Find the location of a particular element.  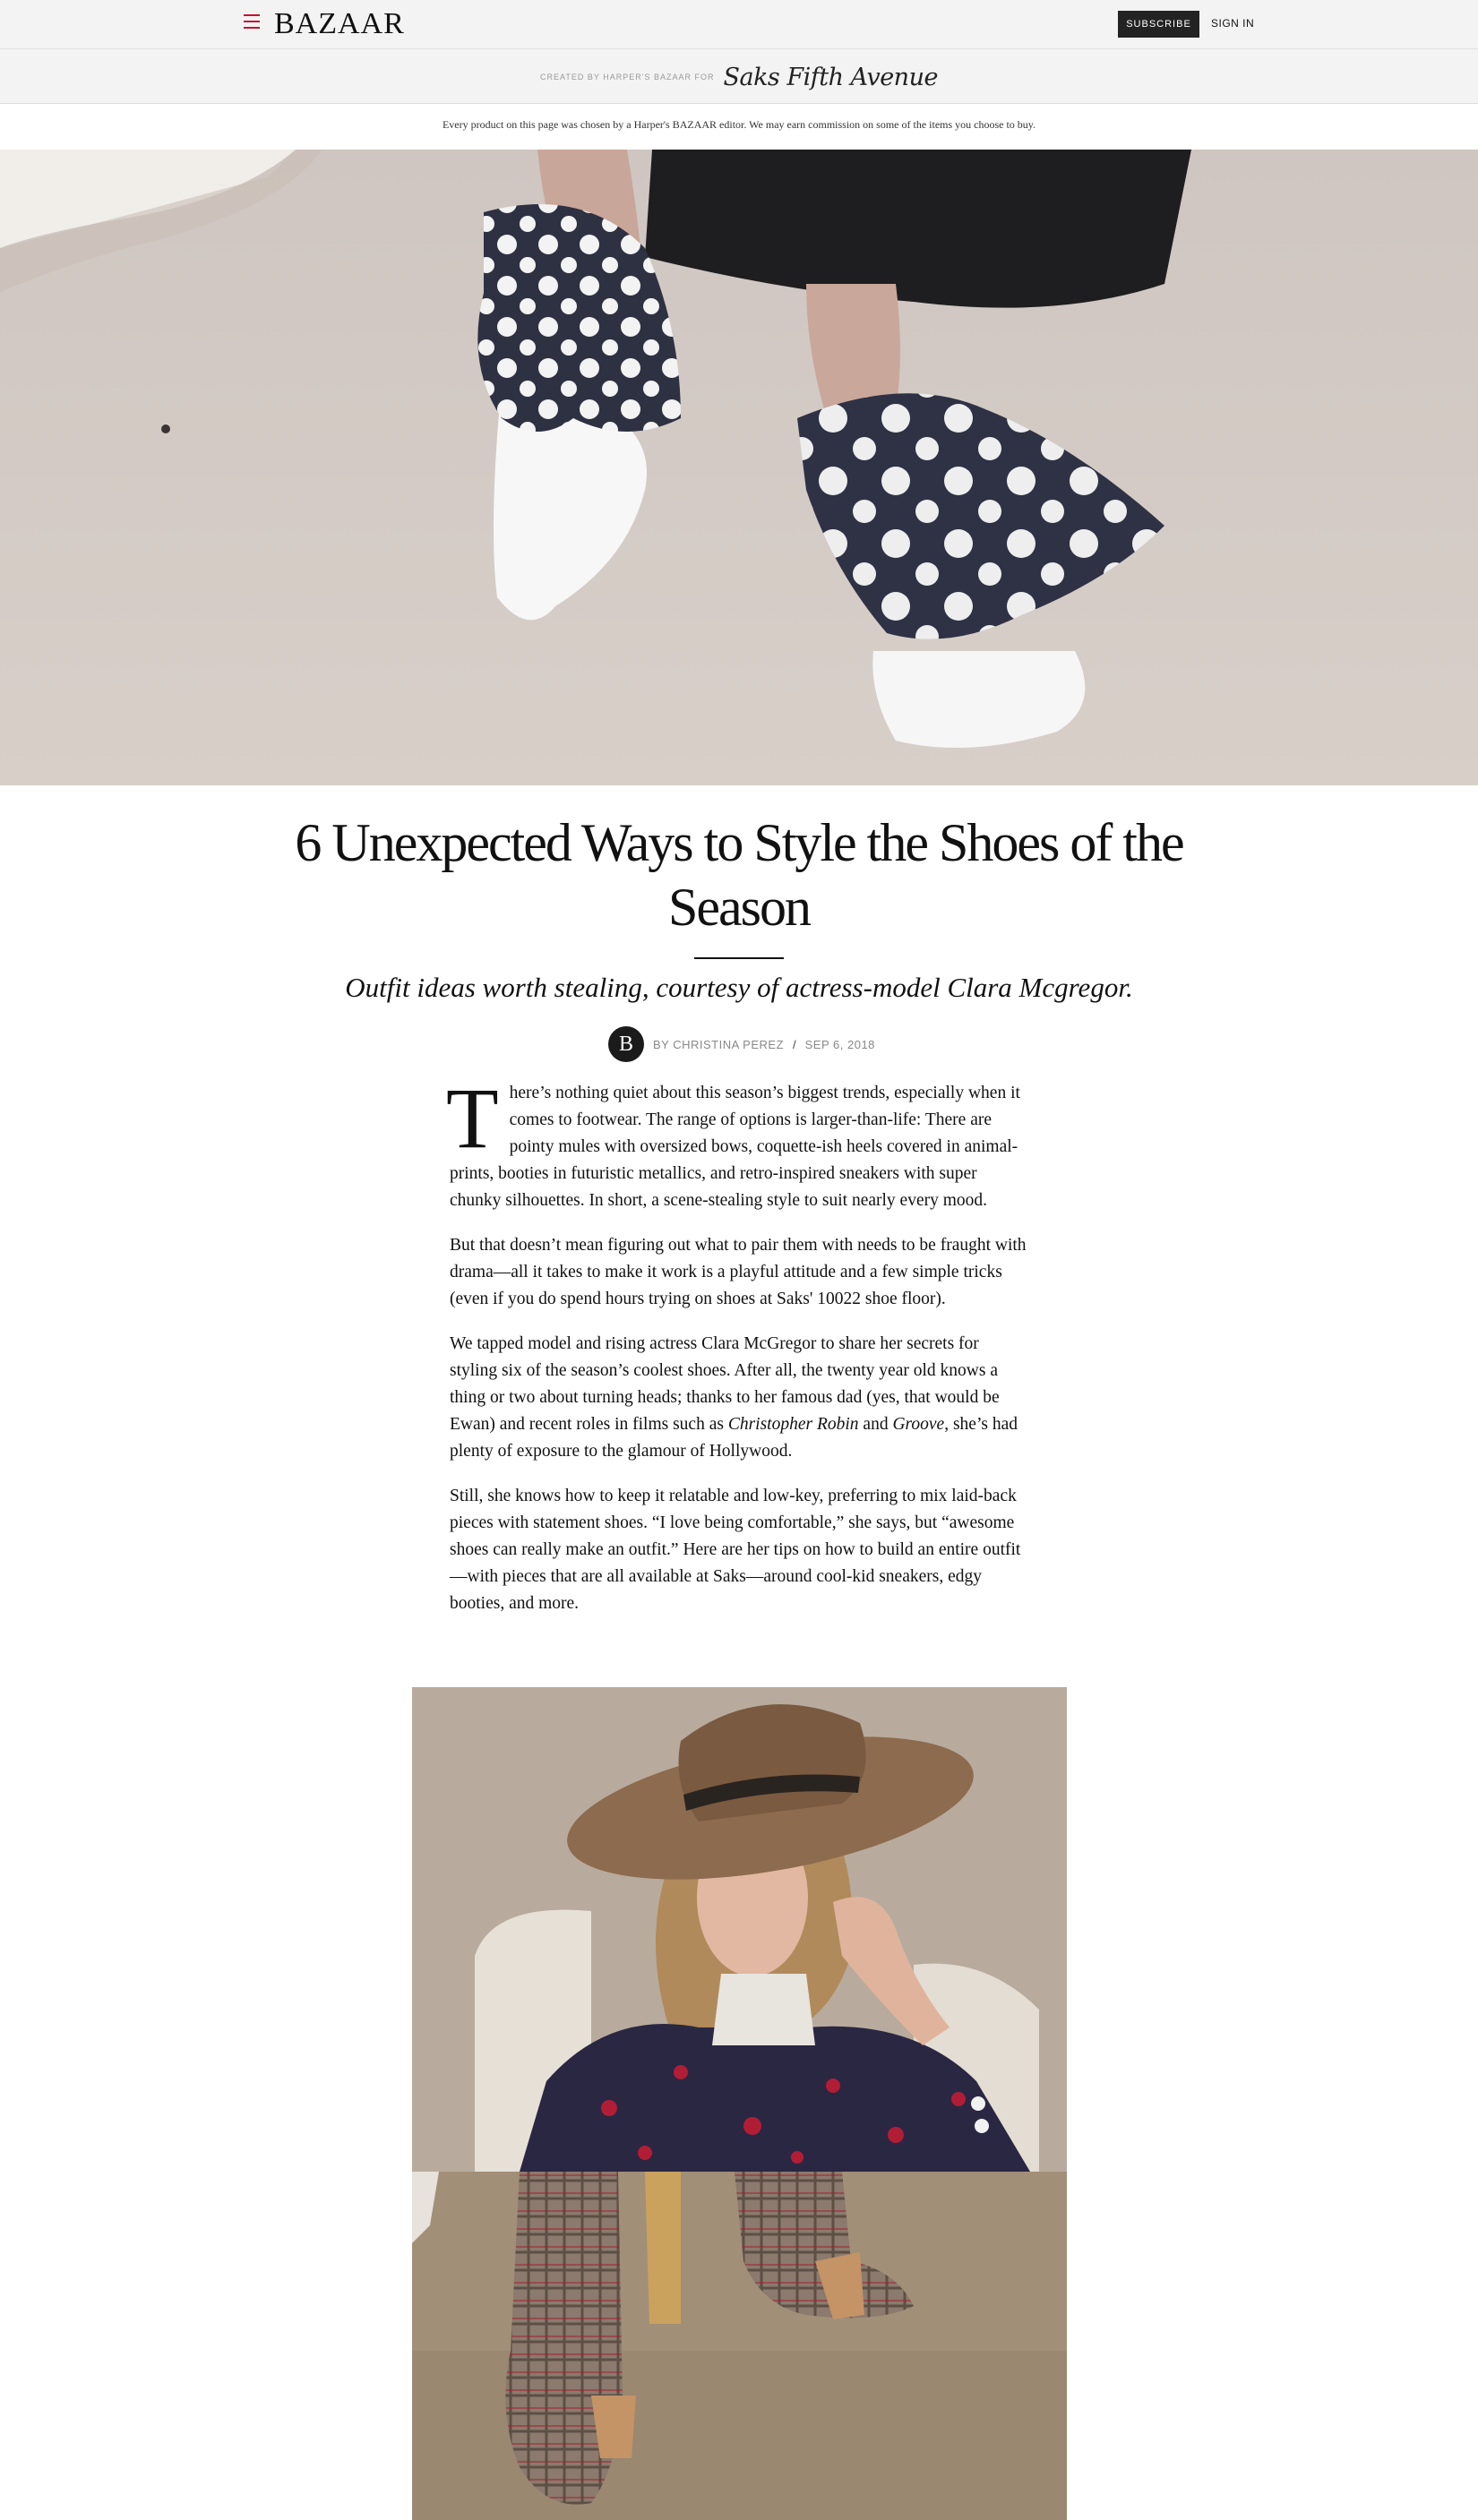

film-title-2: Groove is located at coordinates (918, 1424).